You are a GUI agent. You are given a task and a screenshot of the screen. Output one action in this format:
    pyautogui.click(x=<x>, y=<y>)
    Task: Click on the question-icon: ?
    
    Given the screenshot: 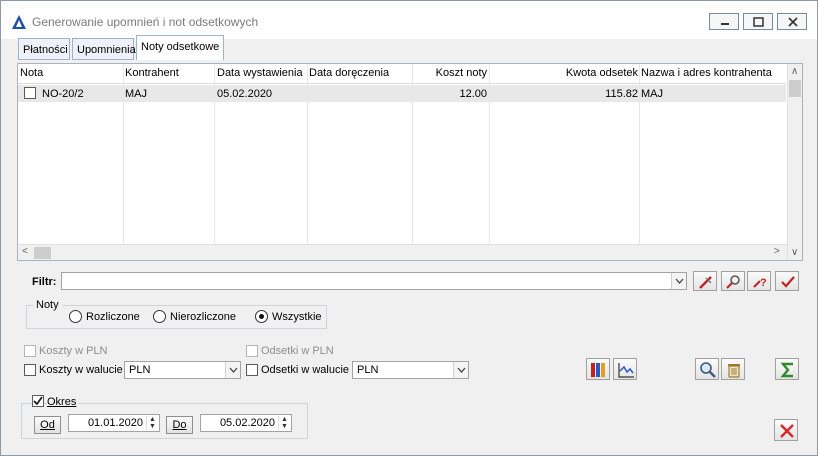 What is the action you would take?
    pyautogui.click(x=760, y=283)
    